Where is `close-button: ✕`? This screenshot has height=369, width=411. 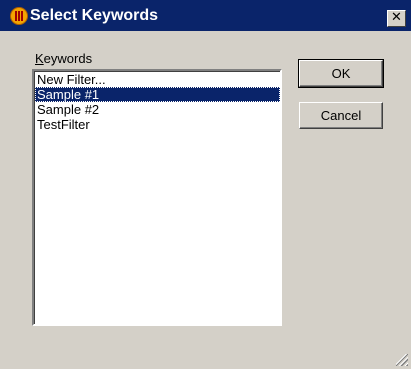 close-button: ✕ is located at coordinates (396, 18).